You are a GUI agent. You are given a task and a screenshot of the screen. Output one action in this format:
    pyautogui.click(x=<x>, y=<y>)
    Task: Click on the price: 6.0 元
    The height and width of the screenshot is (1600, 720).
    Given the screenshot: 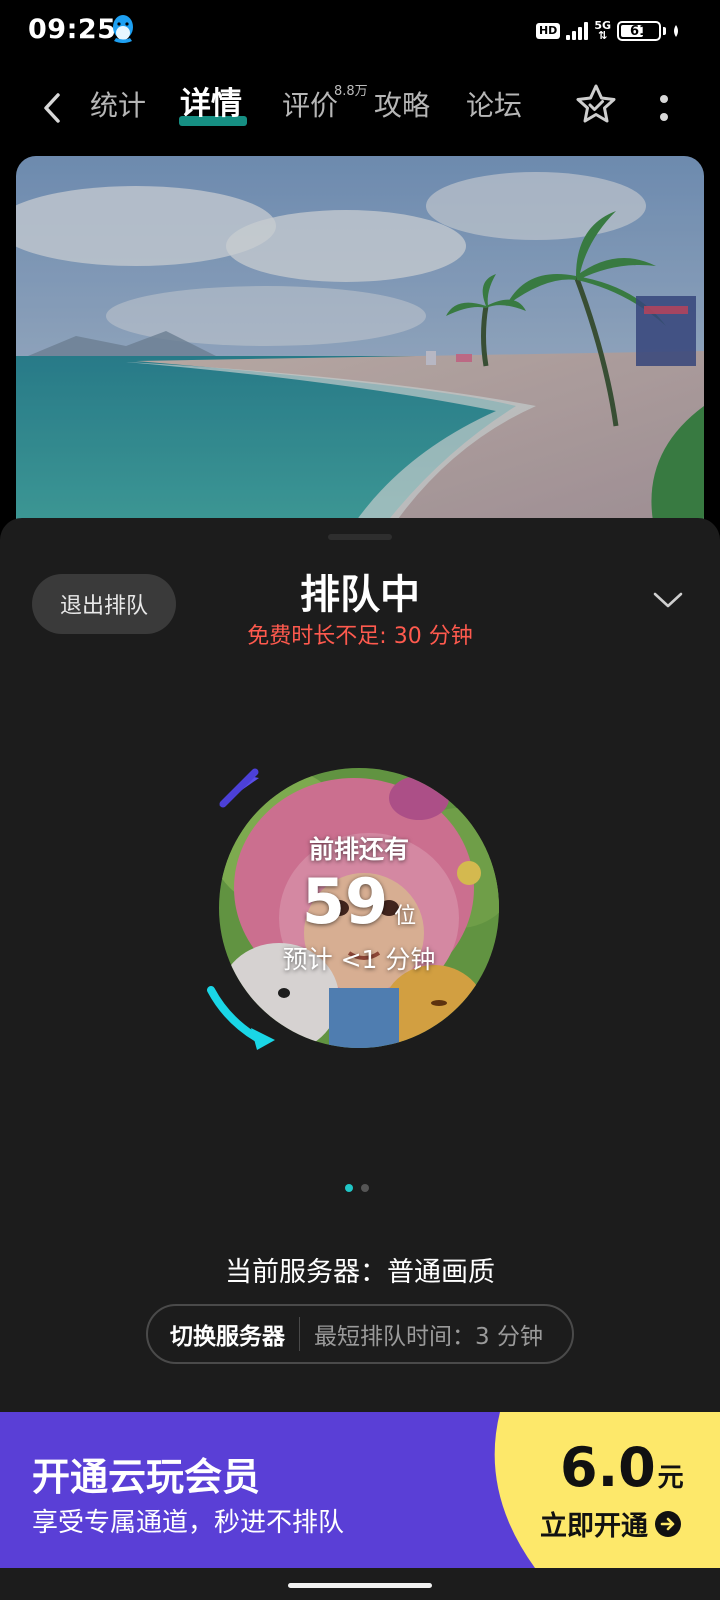 What is the action you would take?
    pyautogui.click(x=622, y=1468)
    